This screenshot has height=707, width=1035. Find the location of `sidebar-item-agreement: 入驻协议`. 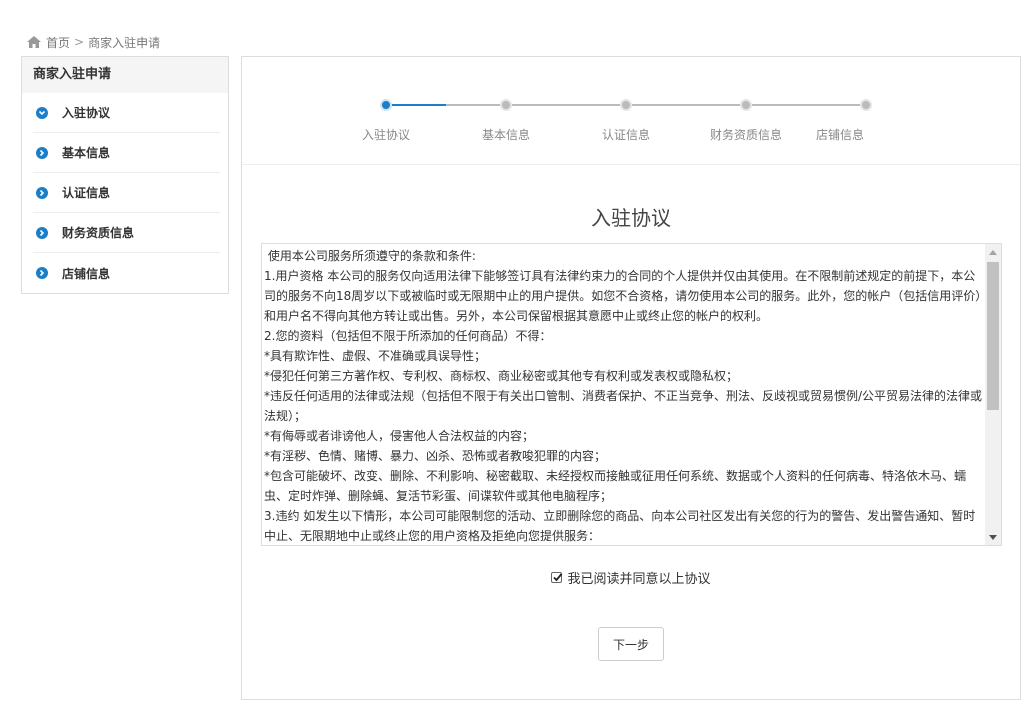

sidebar-item-agreement: 入驻协议 is located at coordinates (126, 113).